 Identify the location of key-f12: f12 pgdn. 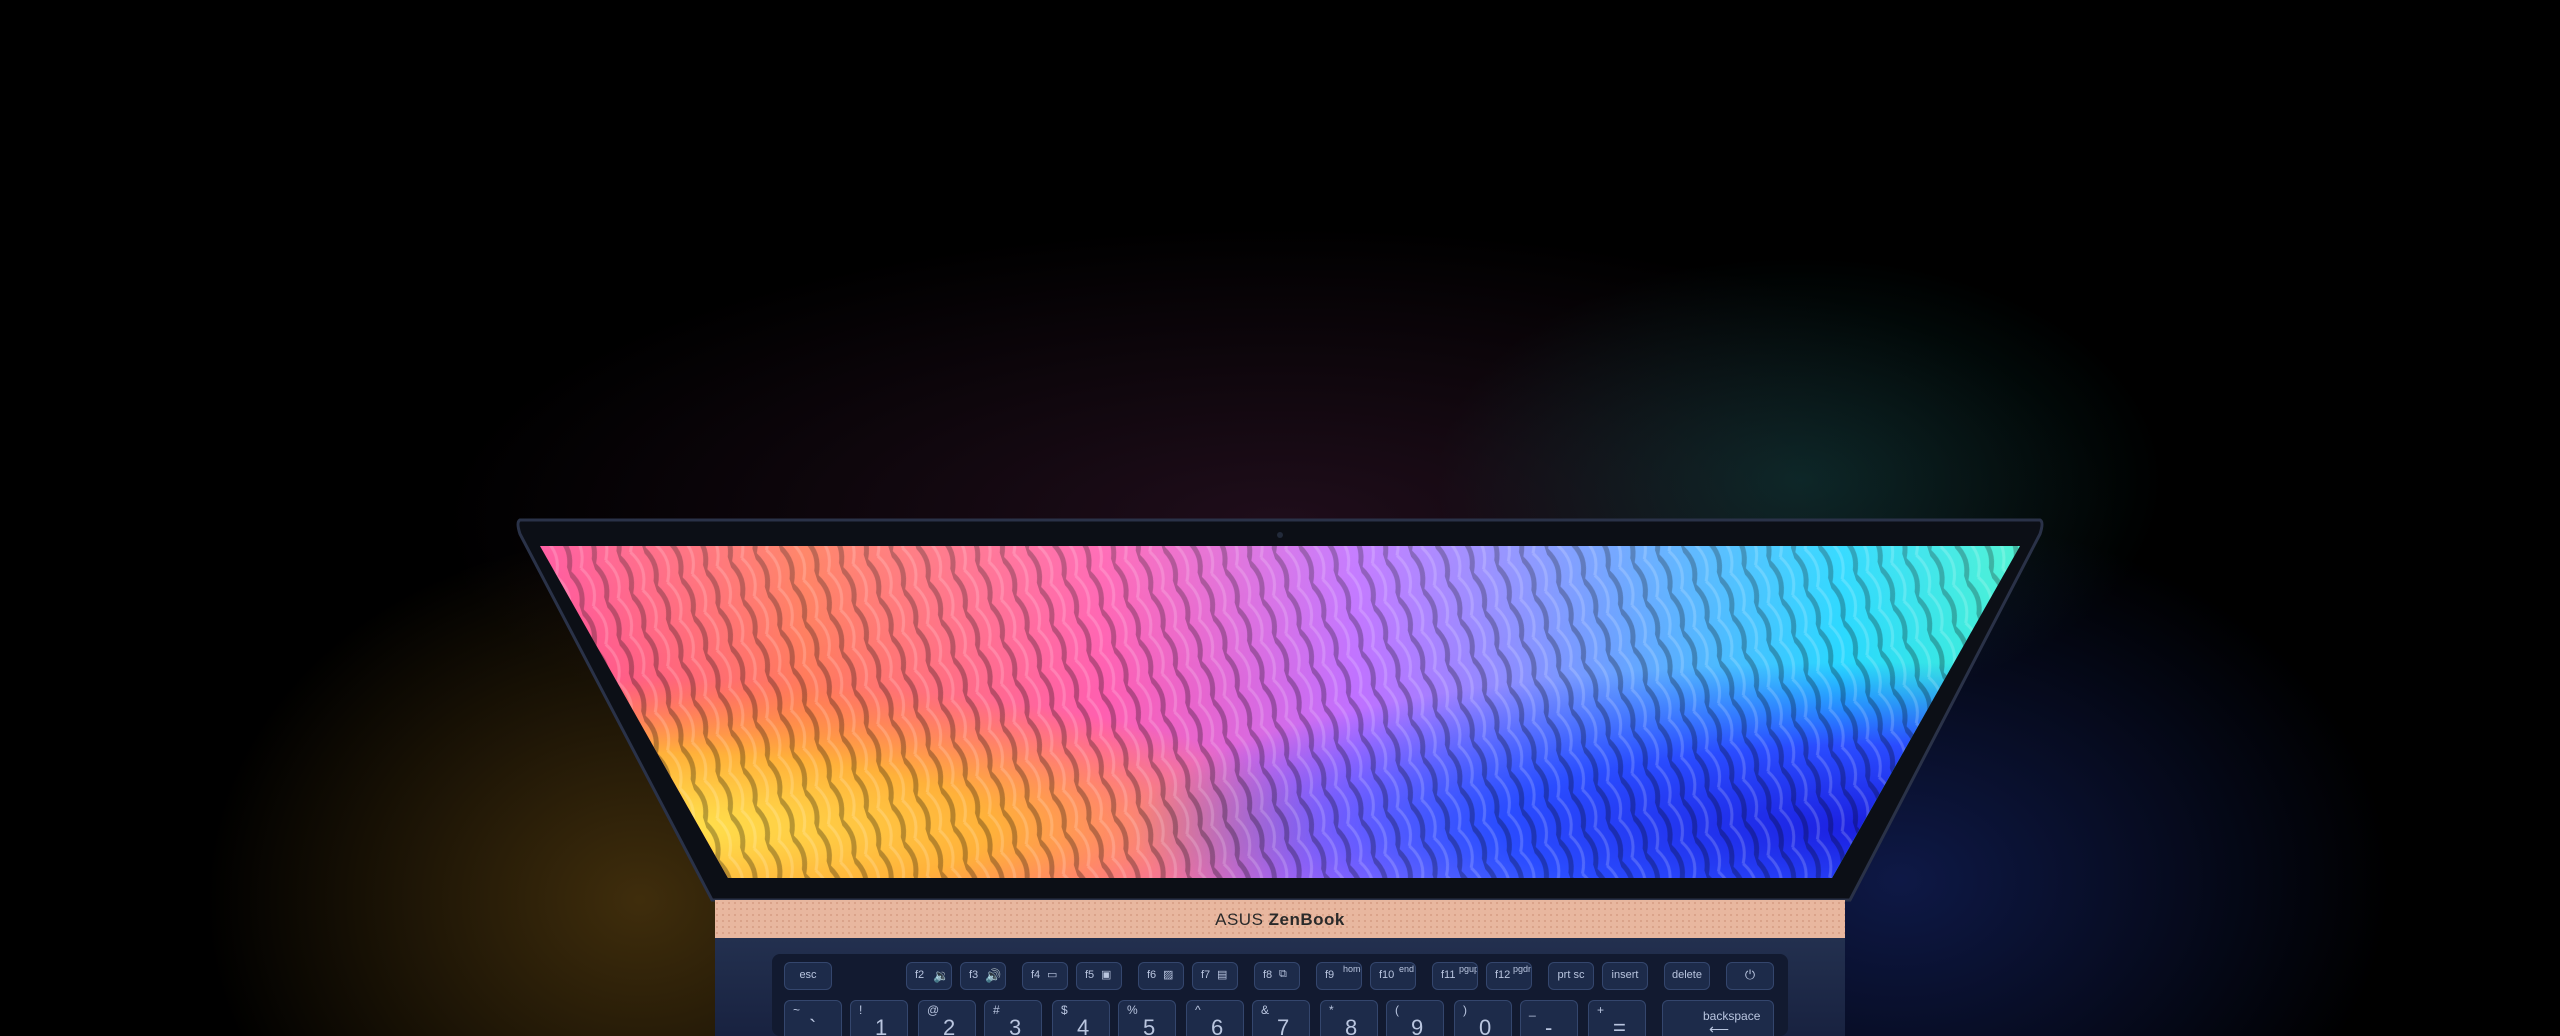
(1509, 976).